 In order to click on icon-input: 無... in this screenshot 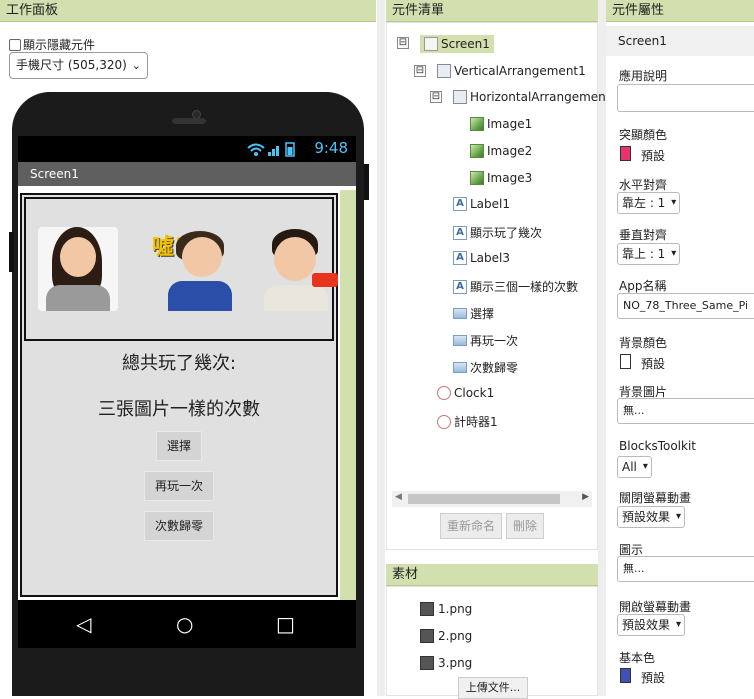, I will do `click(685, 569)`.